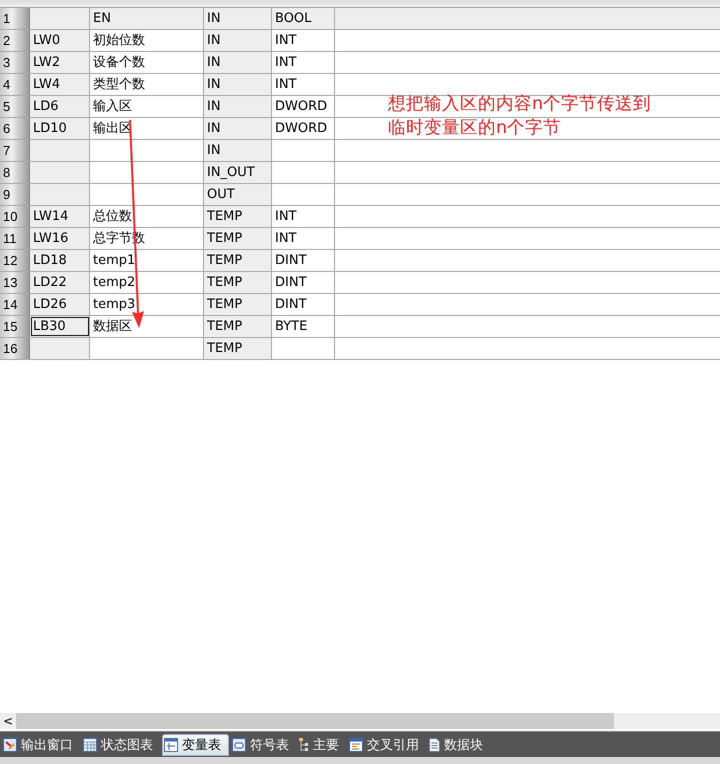  I want to click on table-cell: LD22, so click(60, 282).